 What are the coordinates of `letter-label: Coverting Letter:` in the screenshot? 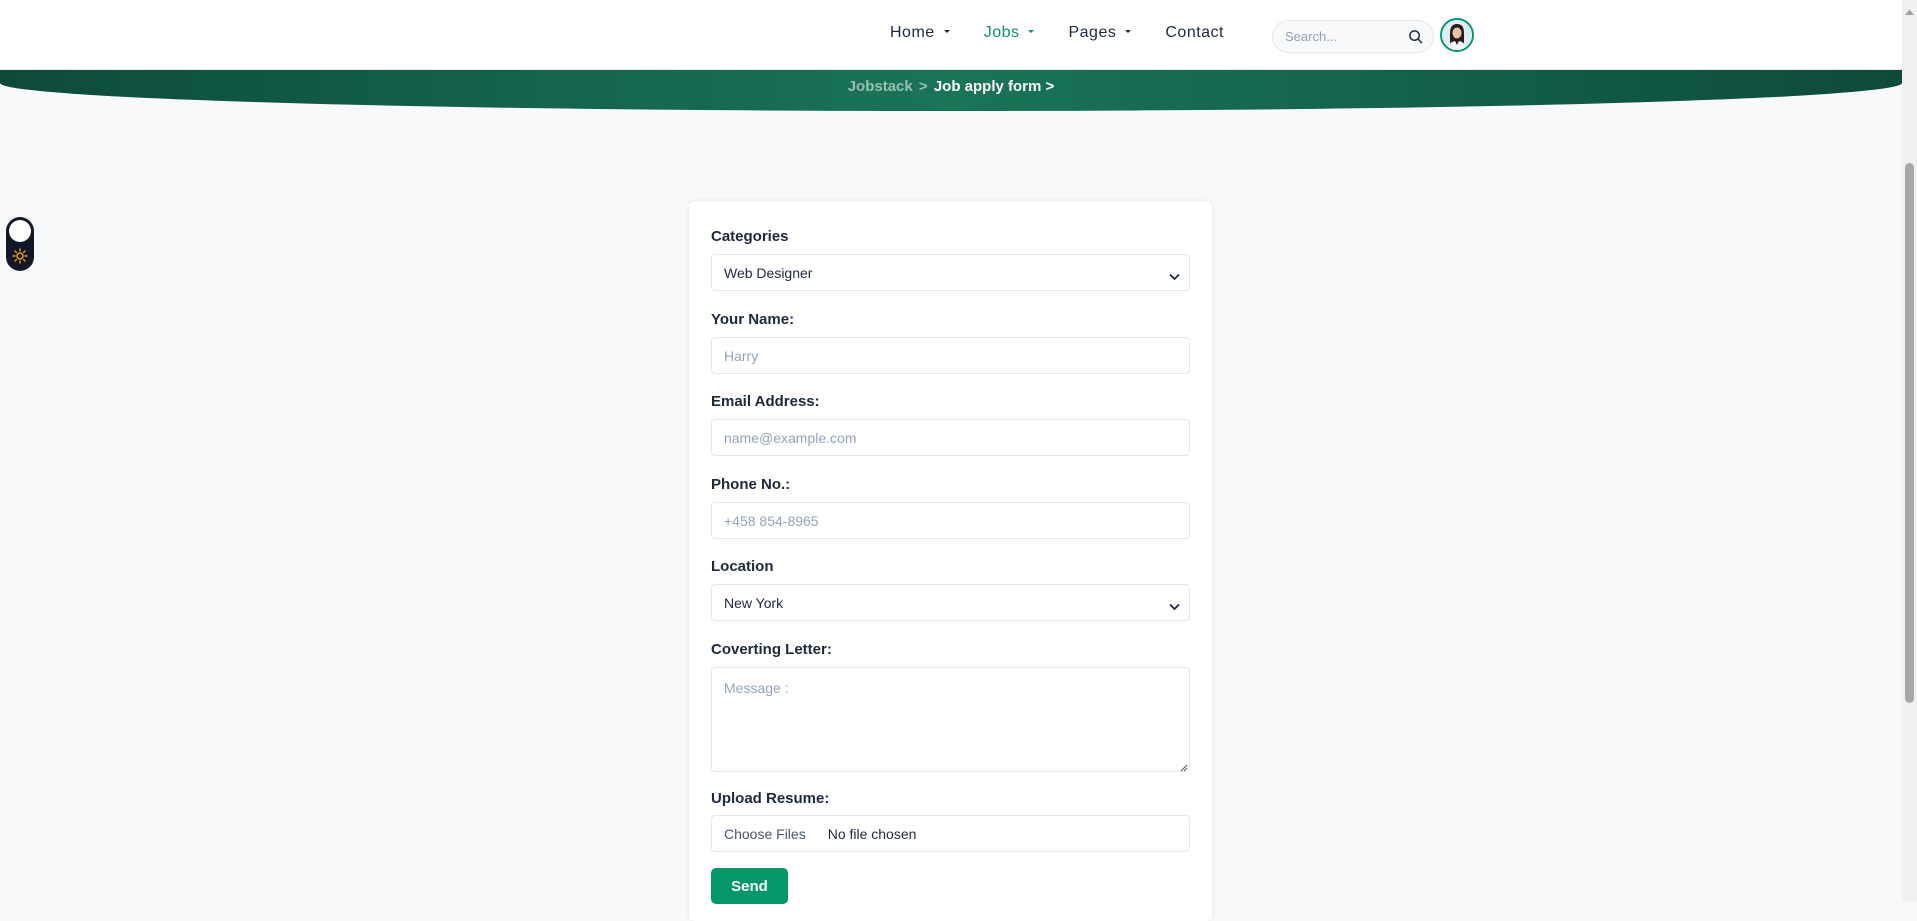 It's located at (771, 649).